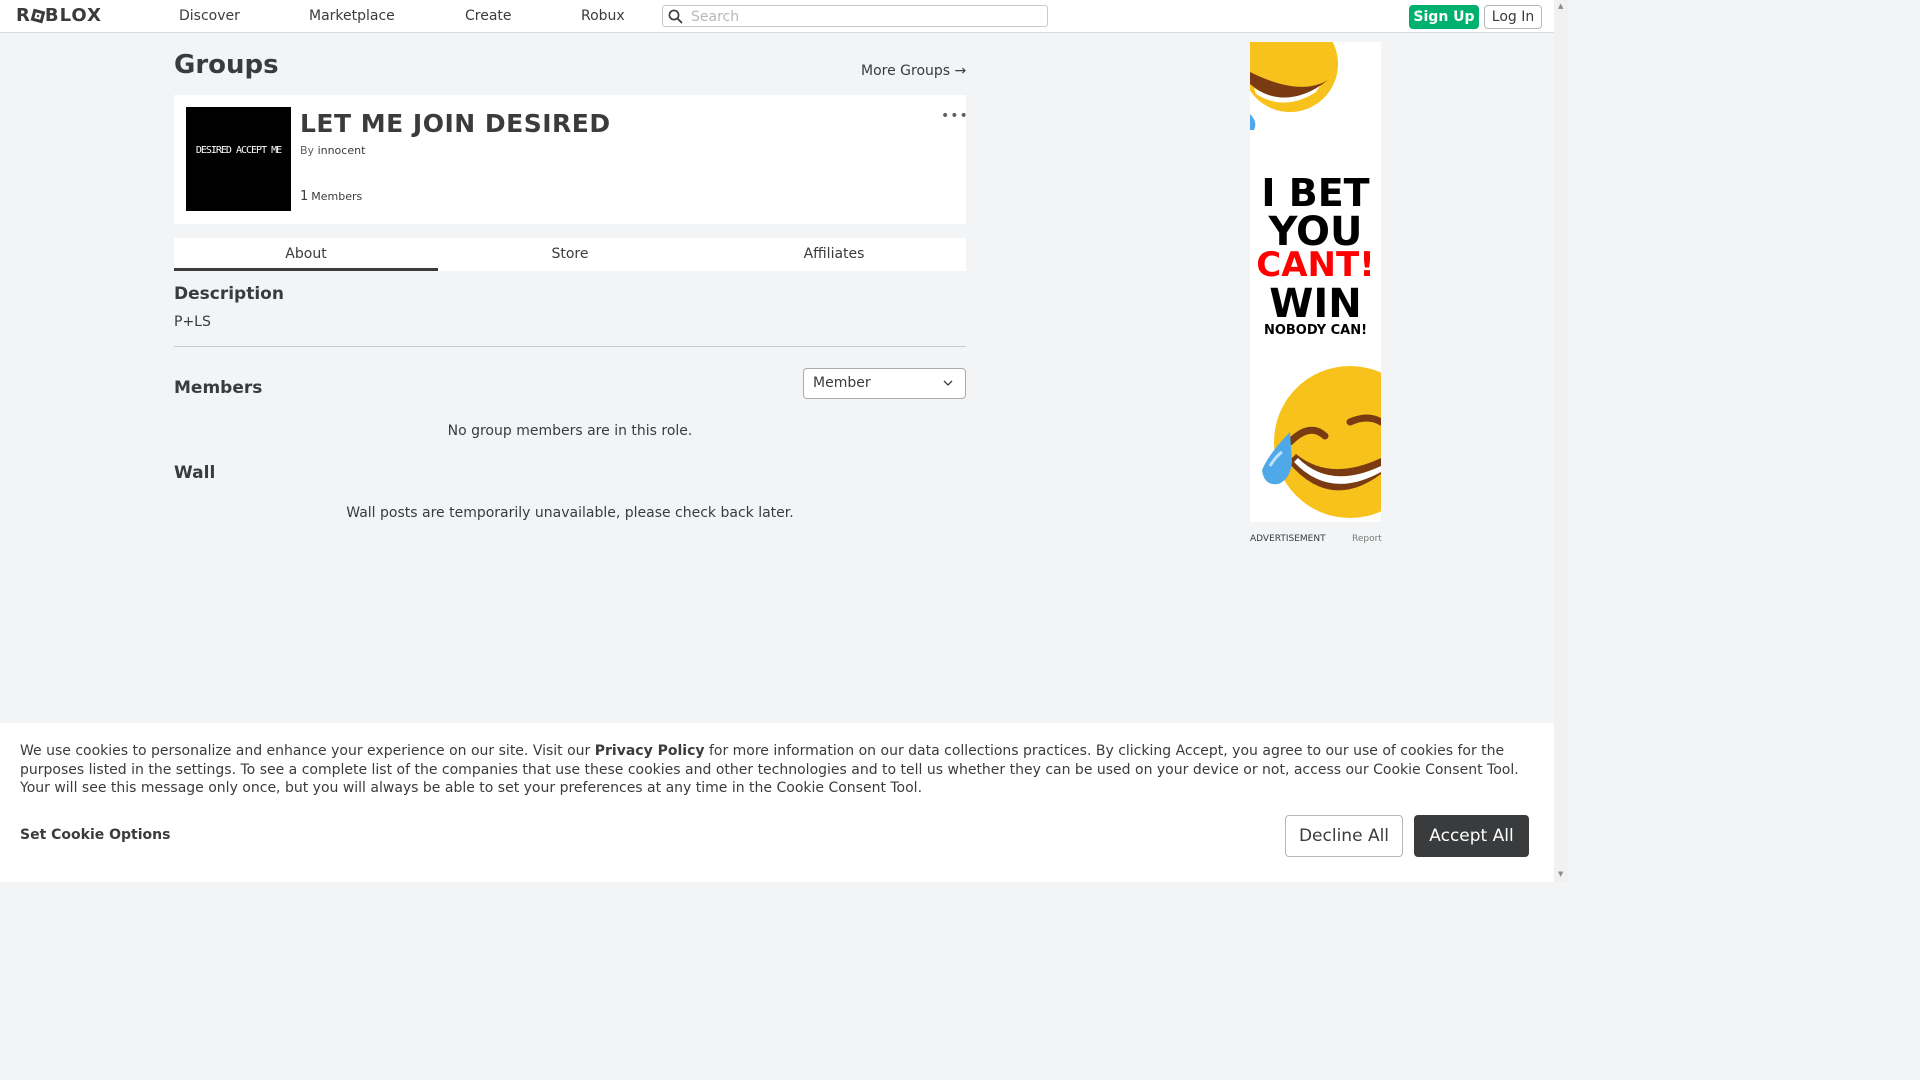 The height and width of the screenshot is (1080, 1920). Describe the element at coordinates (1315, 193) in the screenshot. I see `ad-text-line1: I BET` at that location.